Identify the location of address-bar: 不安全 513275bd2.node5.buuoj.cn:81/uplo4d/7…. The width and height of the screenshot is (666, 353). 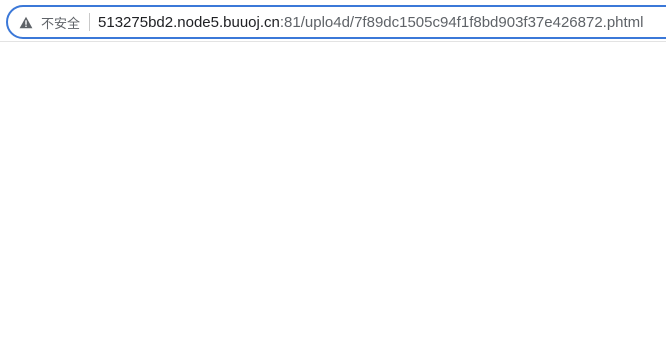
(336, 22).